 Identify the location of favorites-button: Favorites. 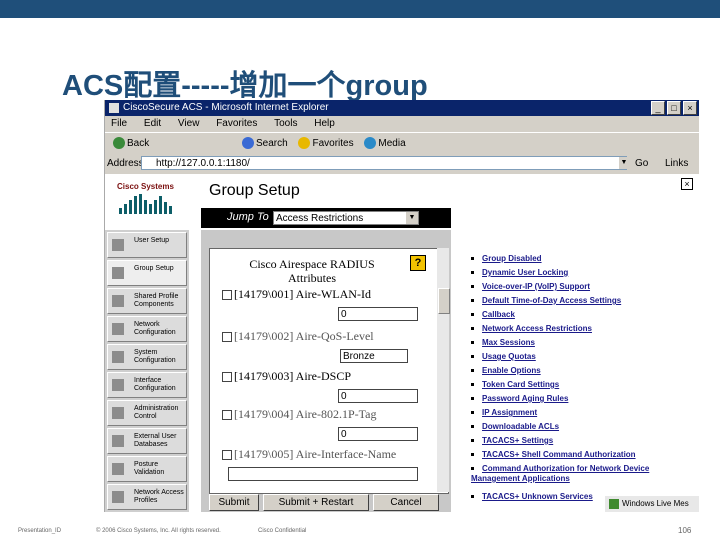
(326, 144).